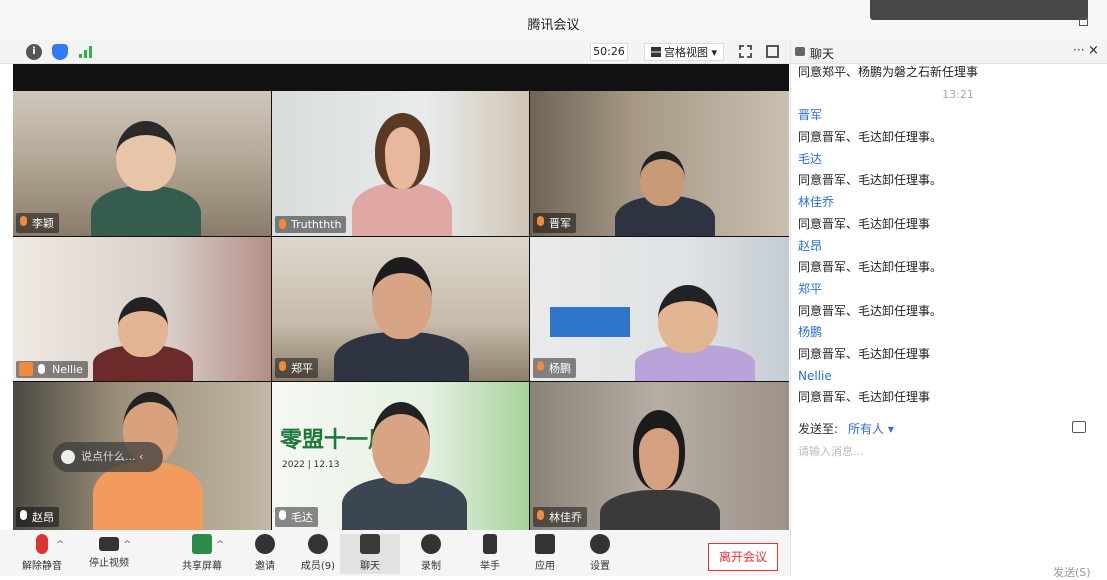 This screenshot has height=580, width=1107. What do you see at coordinates (37, 223) in the screenshot?
I see `participant-name: 李颖` at bounding box center [37, 223].